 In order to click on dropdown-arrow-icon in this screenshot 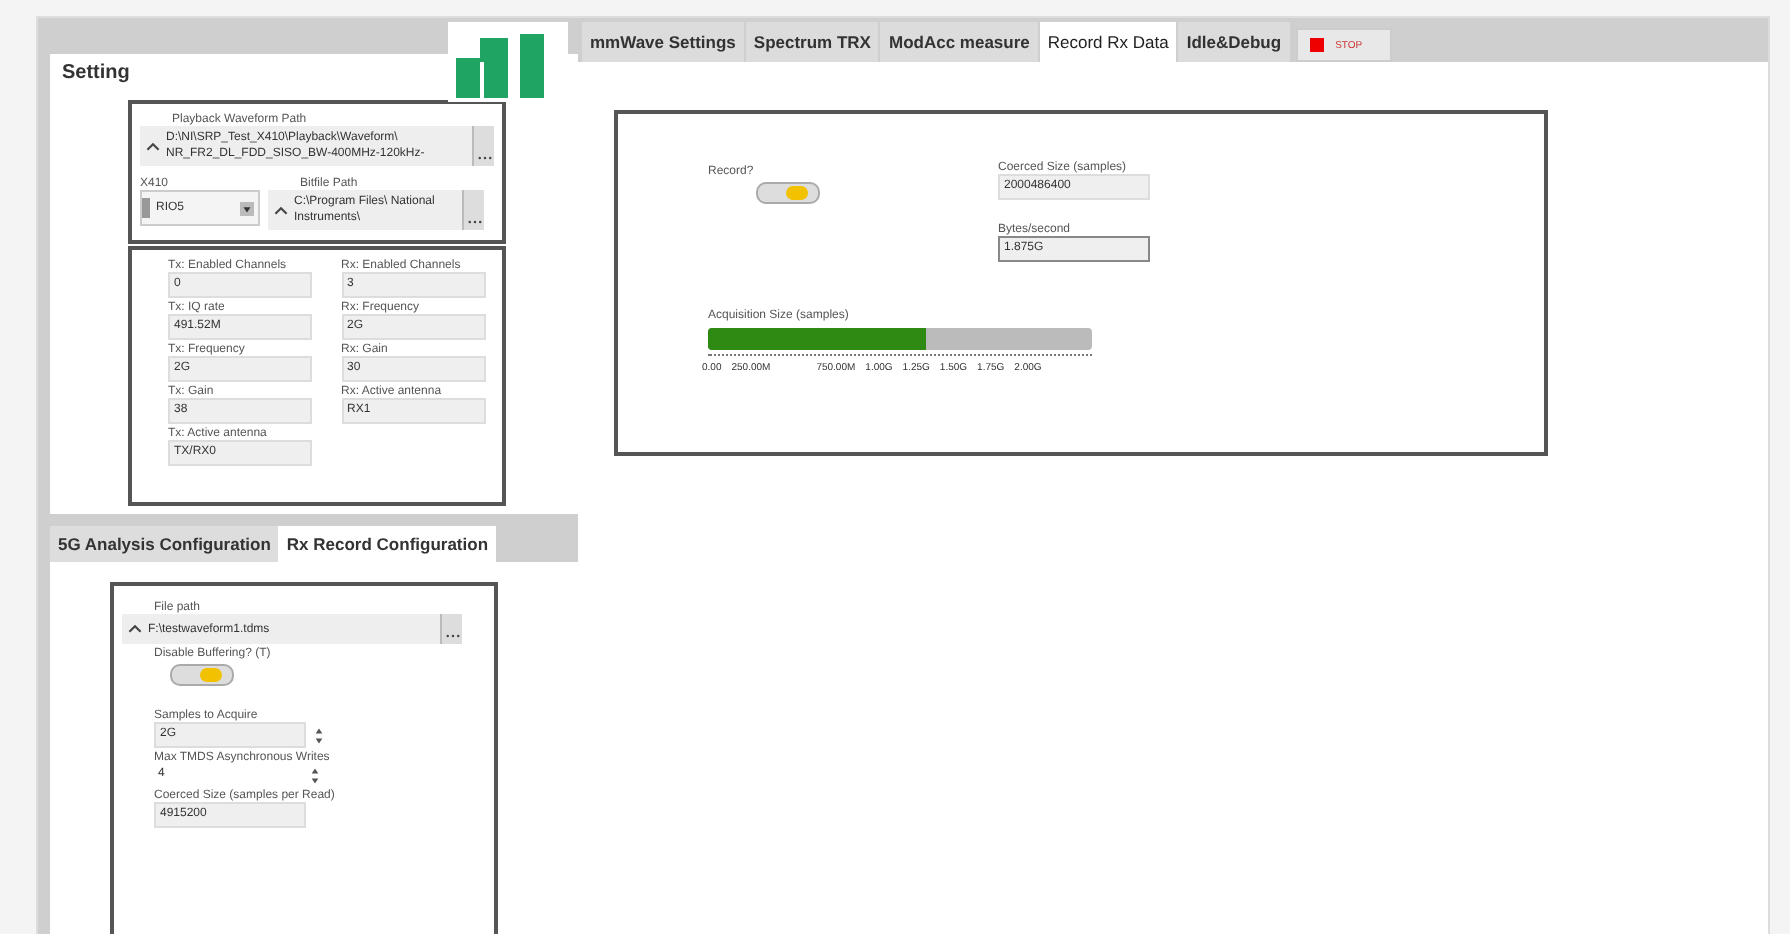, I will do `click(247, 208)`.